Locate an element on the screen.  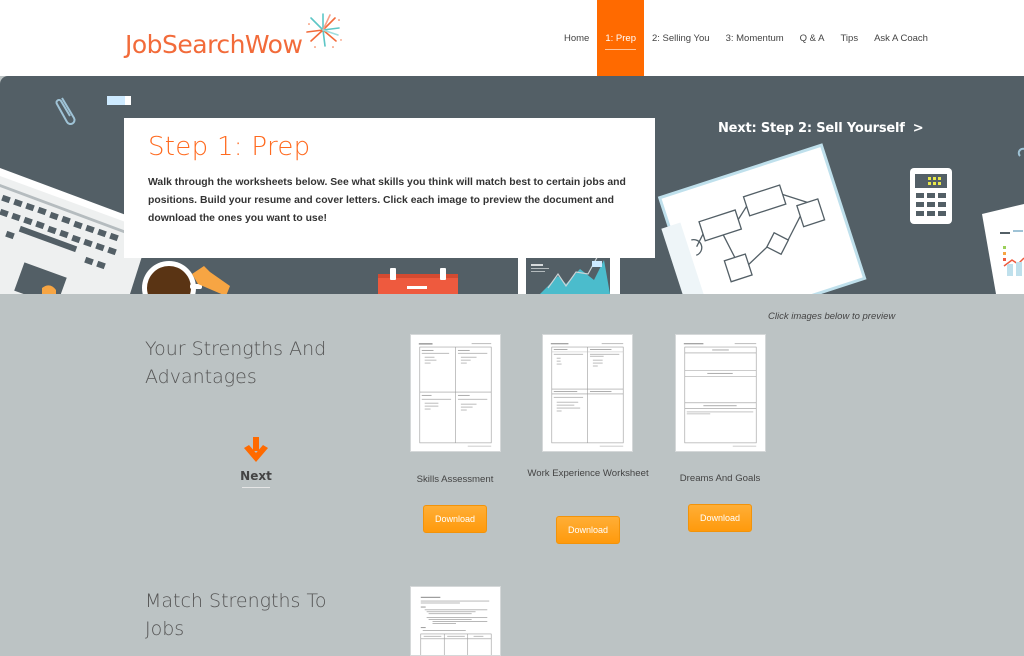
nav-label: Home is located at coordinates (577, 38).